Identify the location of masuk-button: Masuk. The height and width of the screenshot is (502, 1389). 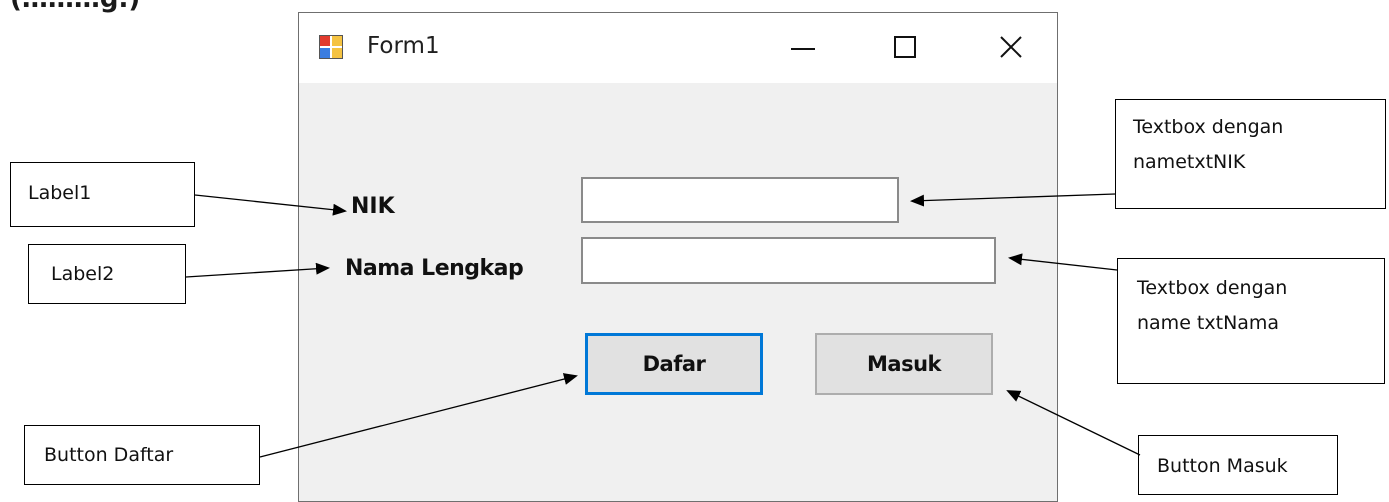
(904, 364).